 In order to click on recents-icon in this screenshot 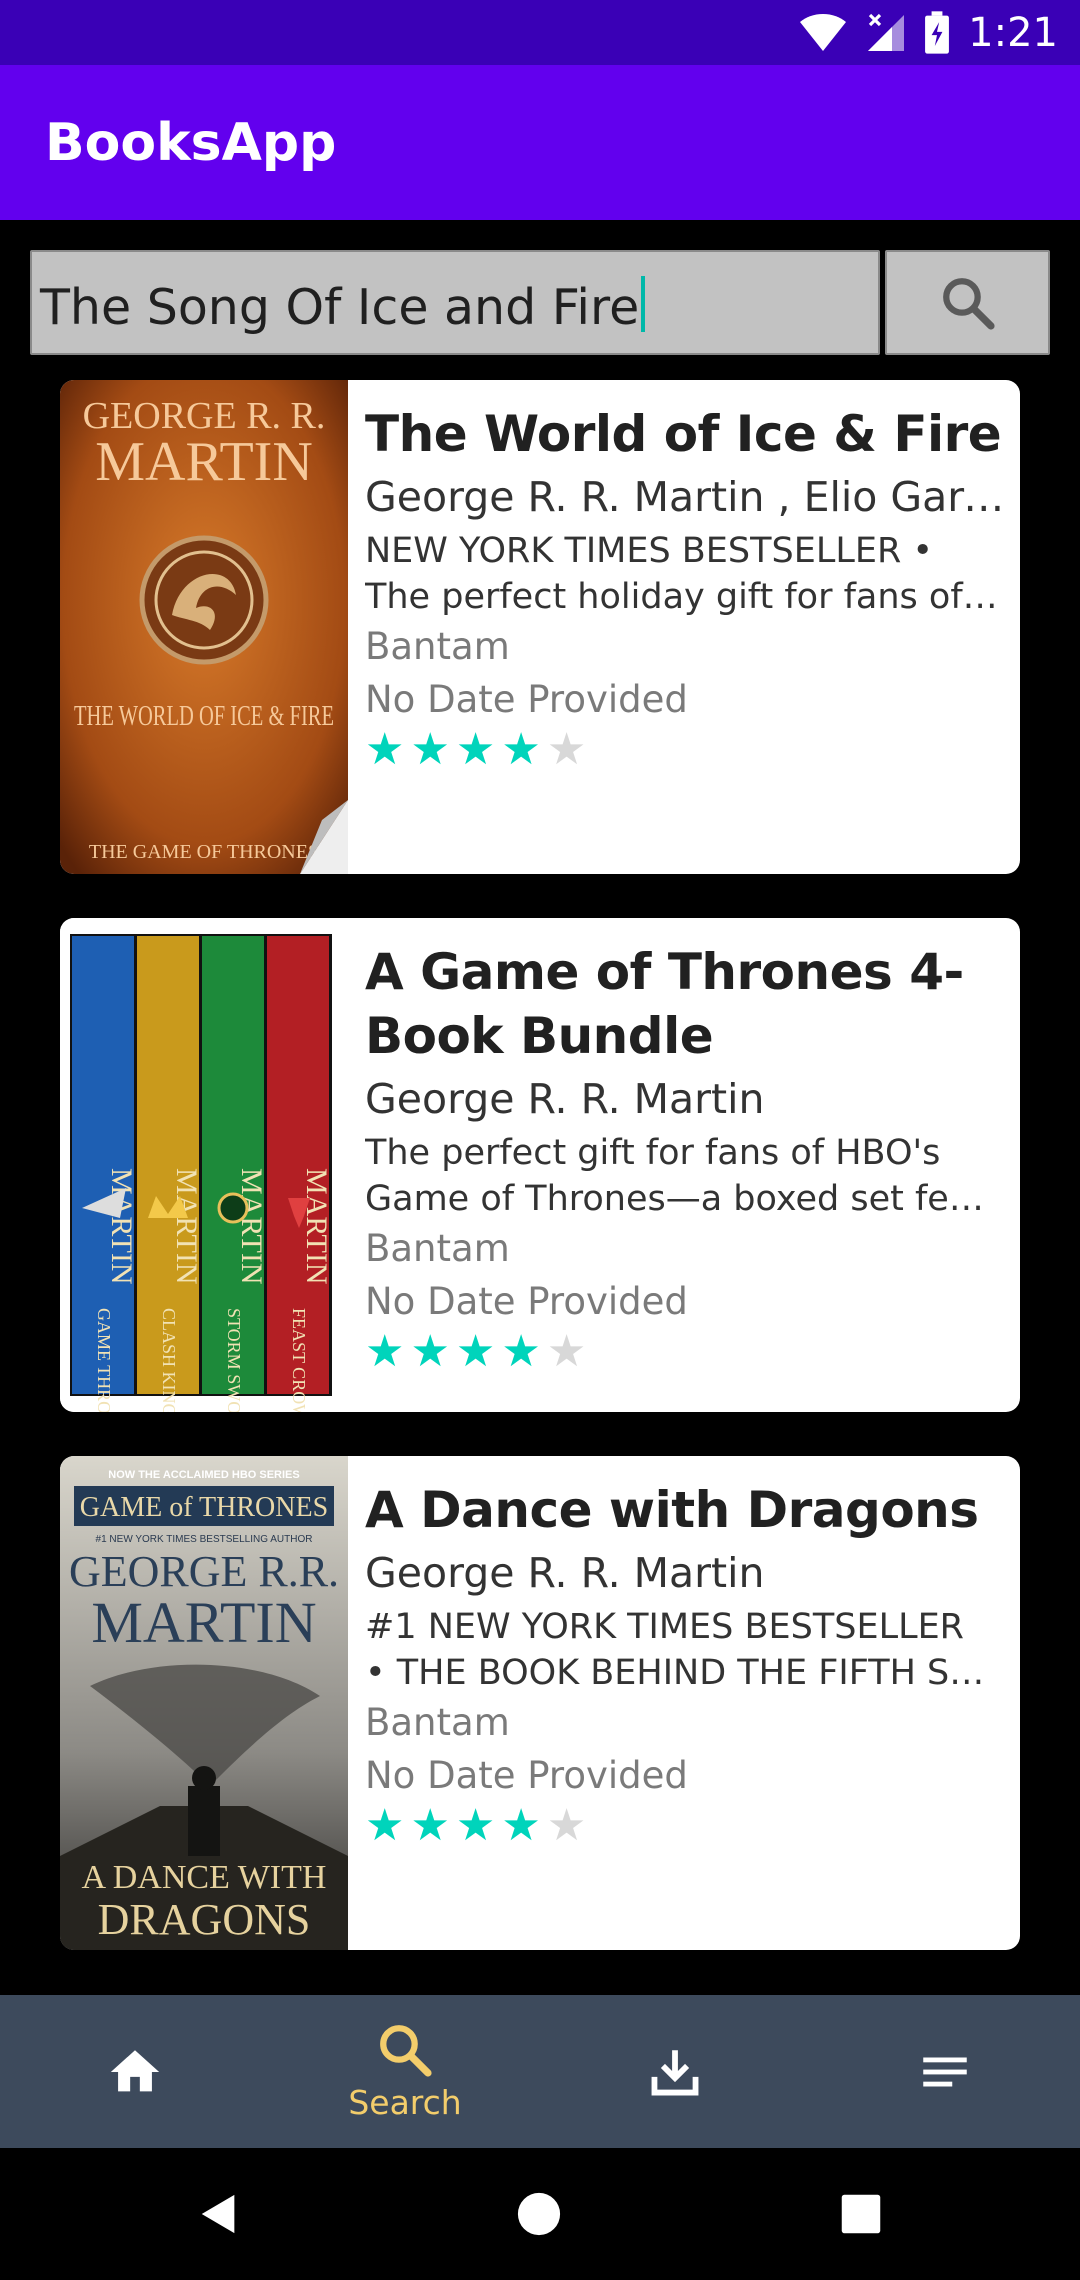, I will do `click(861, 2214)`.